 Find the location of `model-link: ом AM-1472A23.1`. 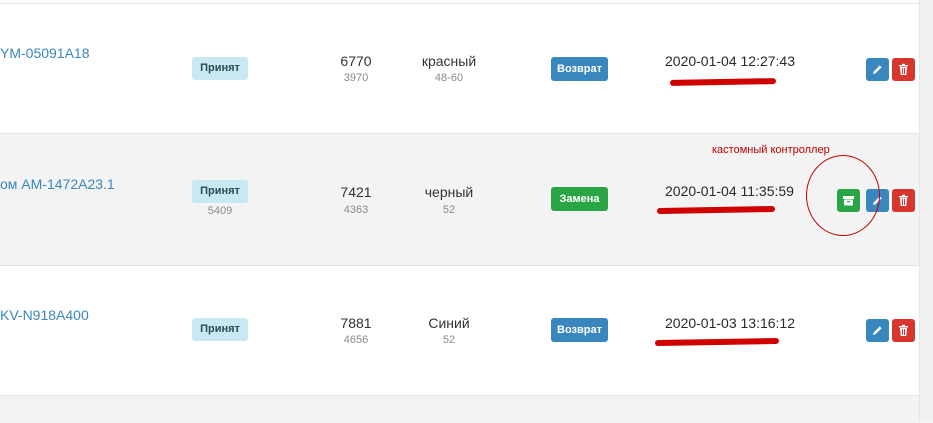

model-link: ом AM-1472A23.1 is located at coordinates (57, 184).